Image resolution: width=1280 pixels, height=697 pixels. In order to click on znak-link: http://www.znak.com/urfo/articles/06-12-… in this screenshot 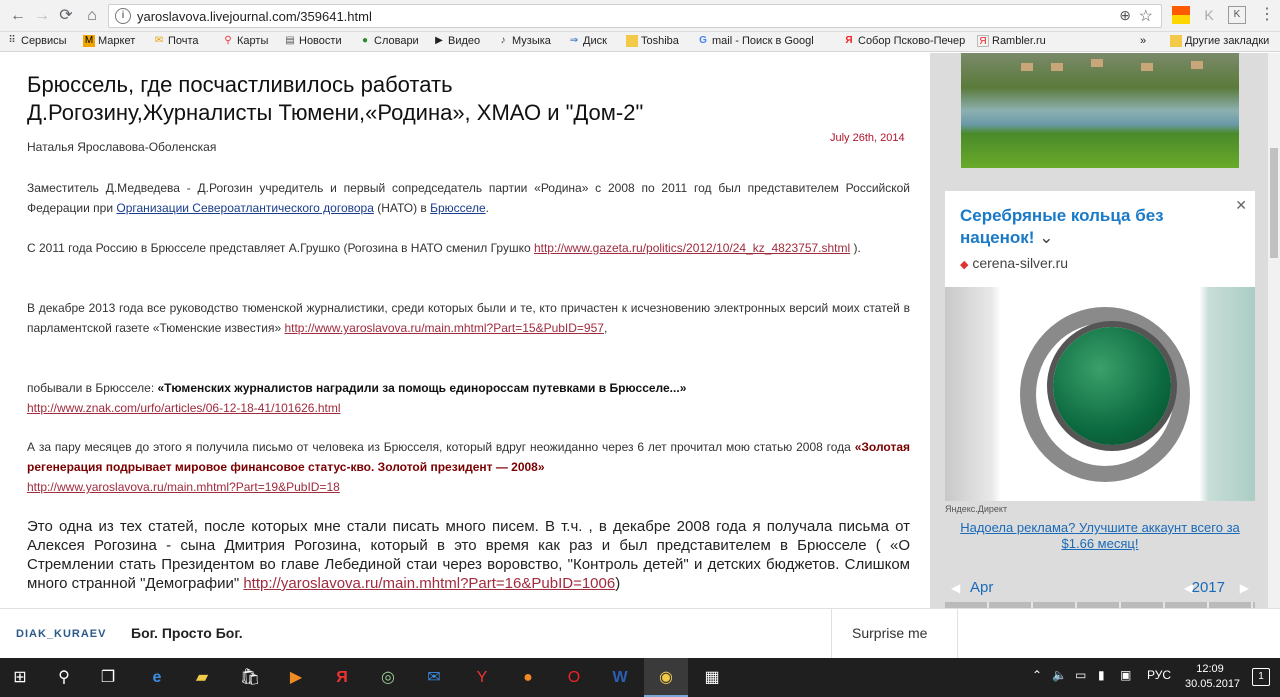, I will do `click(184, 408)`.